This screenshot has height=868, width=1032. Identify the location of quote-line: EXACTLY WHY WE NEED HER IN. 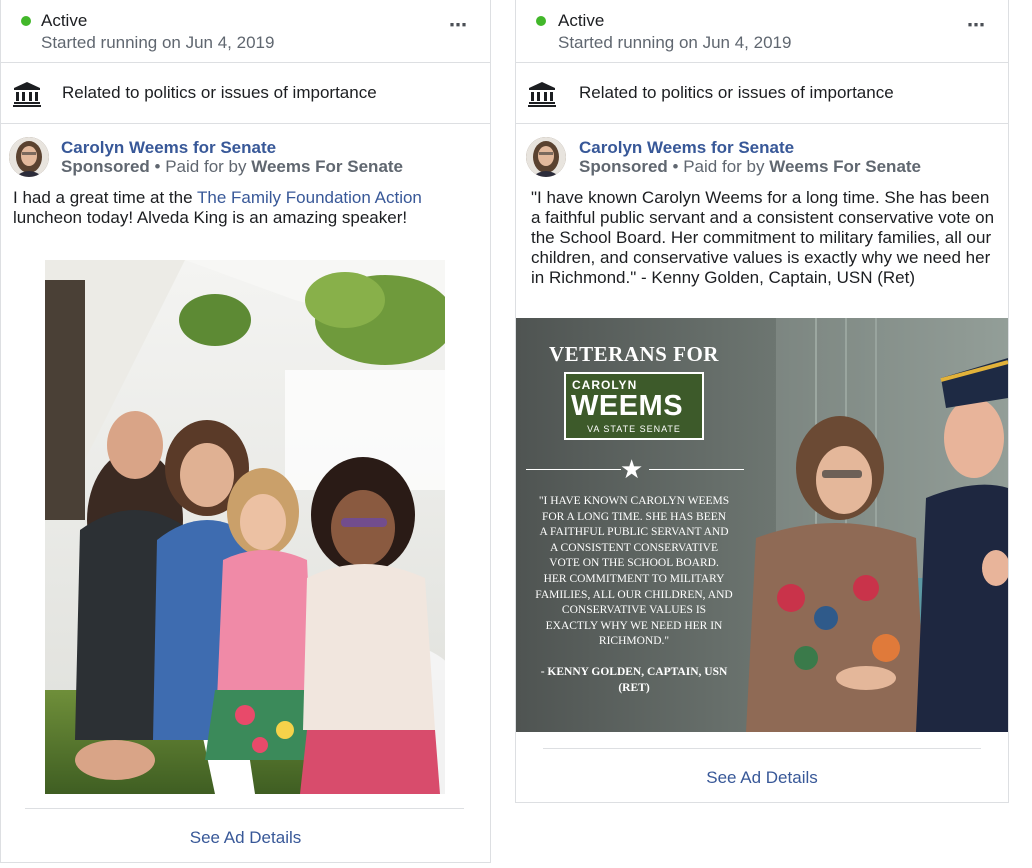
(634, 625).